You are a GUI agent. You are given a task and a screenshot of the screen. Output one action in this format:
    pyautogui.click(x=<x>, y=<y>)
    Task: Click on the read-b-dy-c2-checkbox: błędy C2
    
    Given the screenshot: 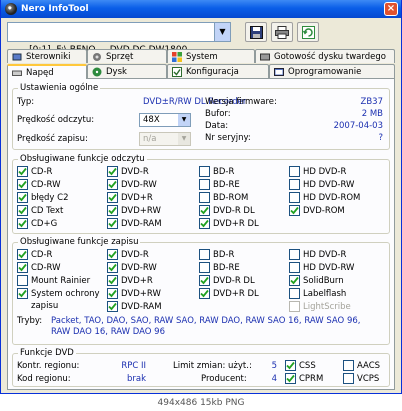 What is the action you would take?
    pyautogui.click(x=43, y=197)
    